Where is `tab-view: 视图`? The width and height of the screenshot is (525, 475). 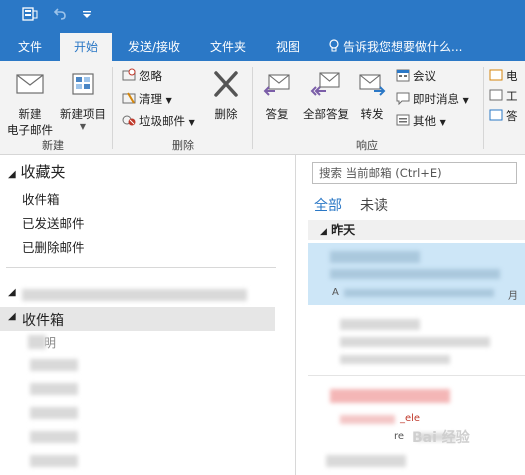 tab-view: 视图 is located at coordinates (288, 47).